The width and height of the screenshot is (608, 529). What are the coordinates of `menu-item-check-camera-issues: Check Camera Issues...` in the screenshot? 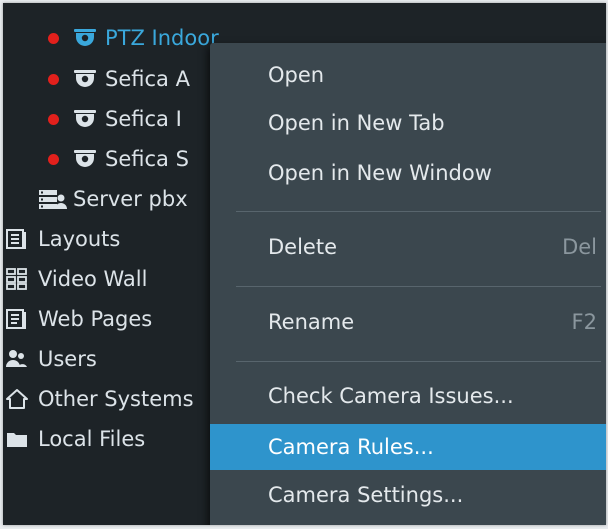 It's located at (408, 396).